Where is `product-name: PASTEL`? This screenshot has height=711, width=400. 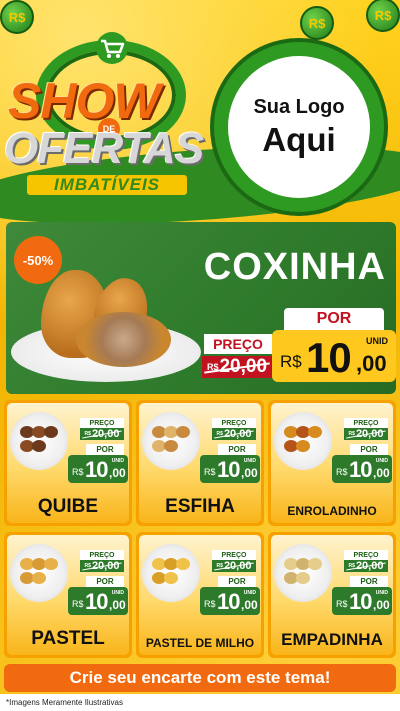 product-name: PASTEL is located at coordinates (68, 638).